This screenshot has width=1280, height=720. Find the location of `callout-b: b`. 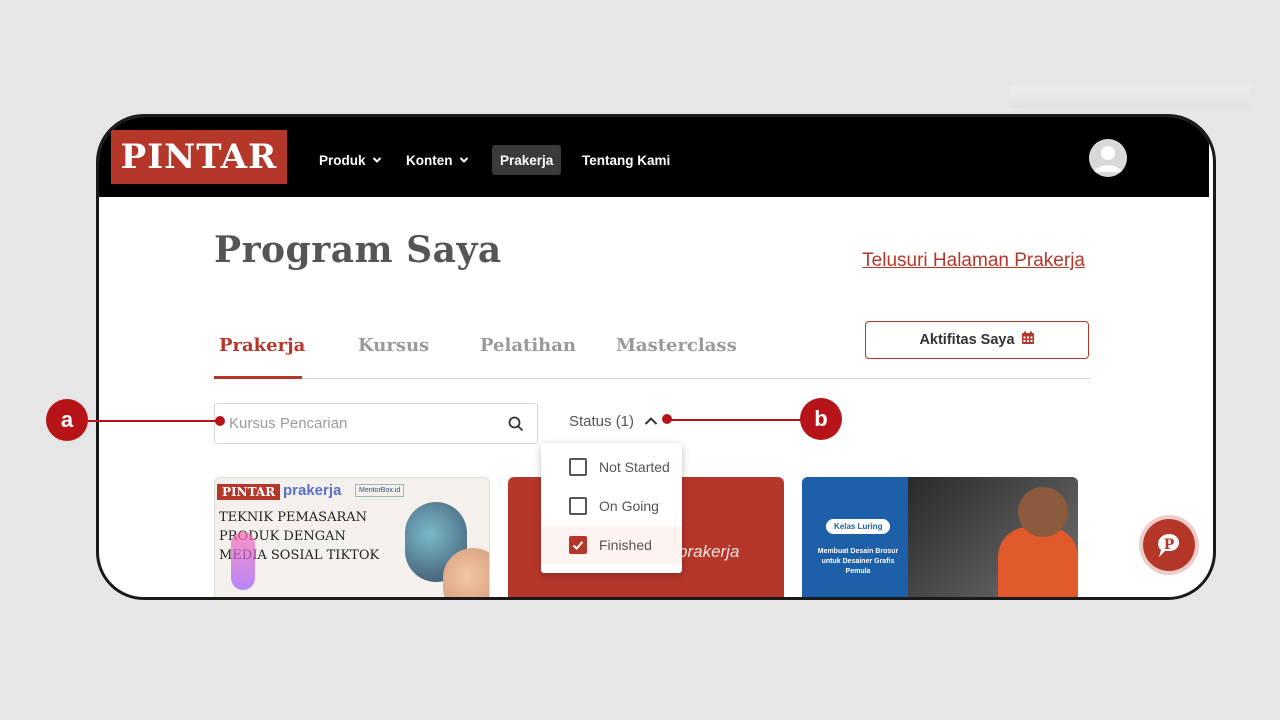

callout-b: b is located at coordinates (821, 419).